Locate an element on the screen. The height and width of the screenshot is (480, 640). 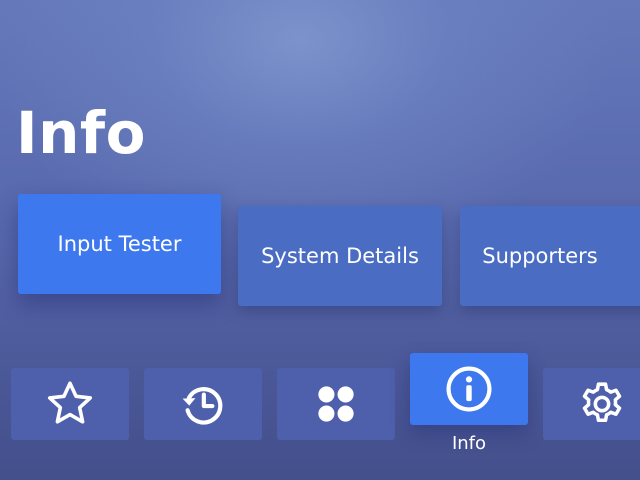
nav-favorites is located at coordinates (70, 404).